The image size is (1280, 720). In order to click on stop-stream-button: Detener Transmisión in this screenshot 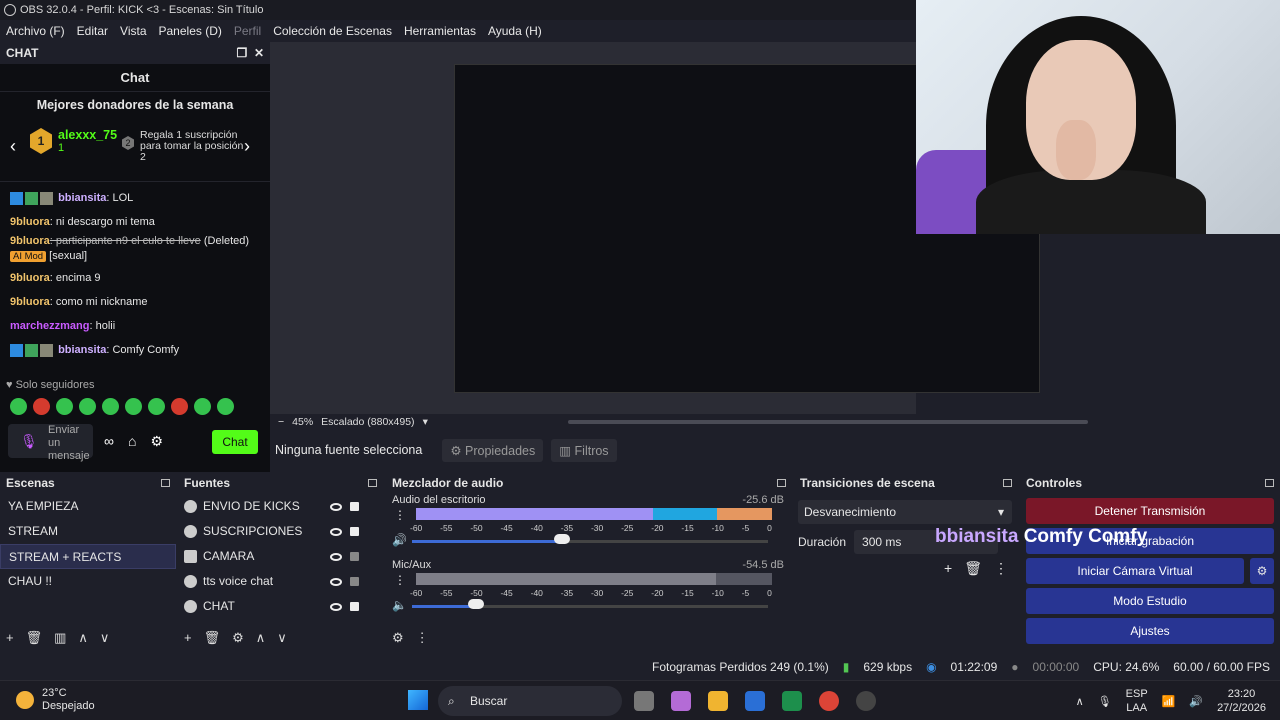, I will do `click(1150, 511)`.